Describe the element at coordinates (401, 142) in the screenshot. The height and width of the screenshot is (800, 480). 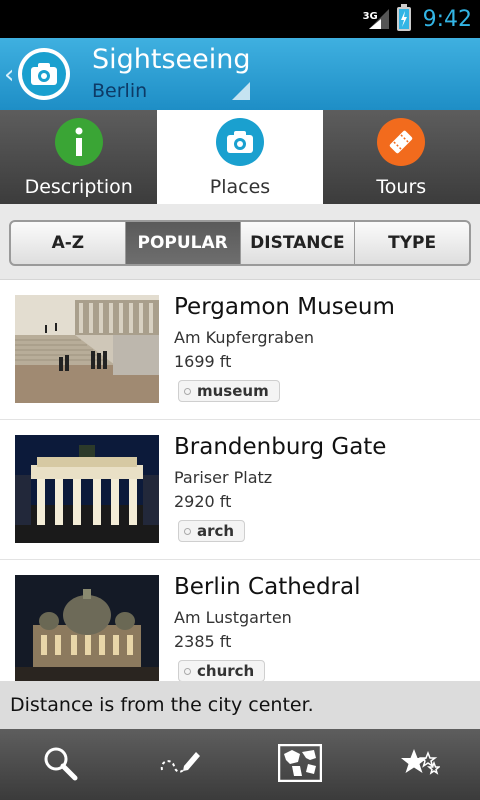
I see `ticket-icon` at that location.